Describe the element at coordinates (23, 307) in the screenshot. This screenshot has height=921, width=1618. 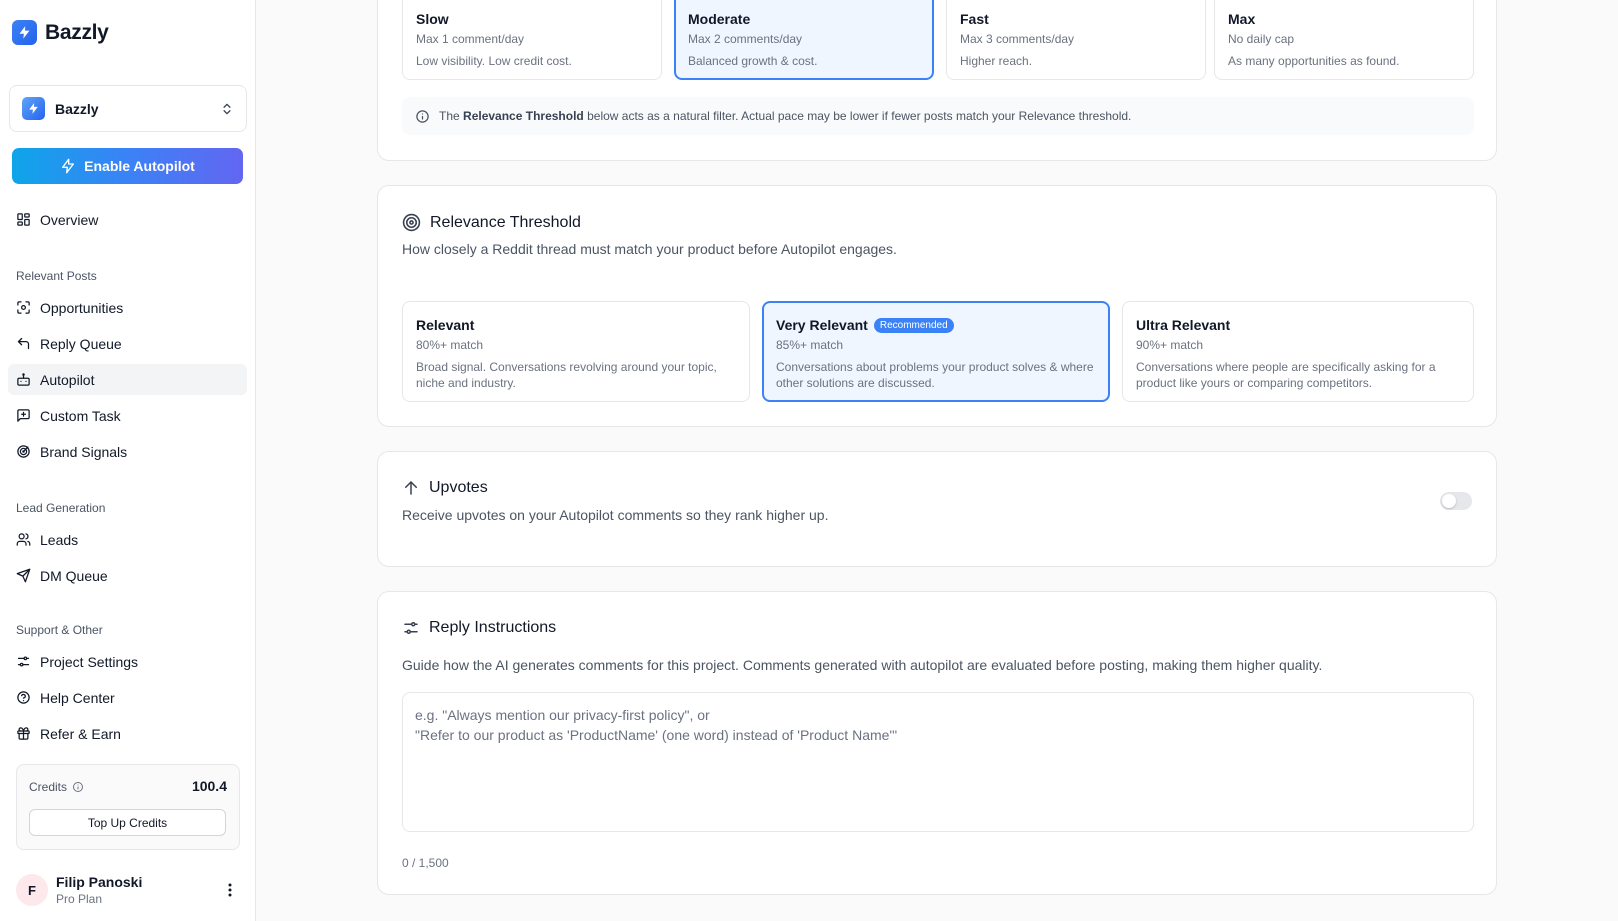
I see `scan-icon` at that location.